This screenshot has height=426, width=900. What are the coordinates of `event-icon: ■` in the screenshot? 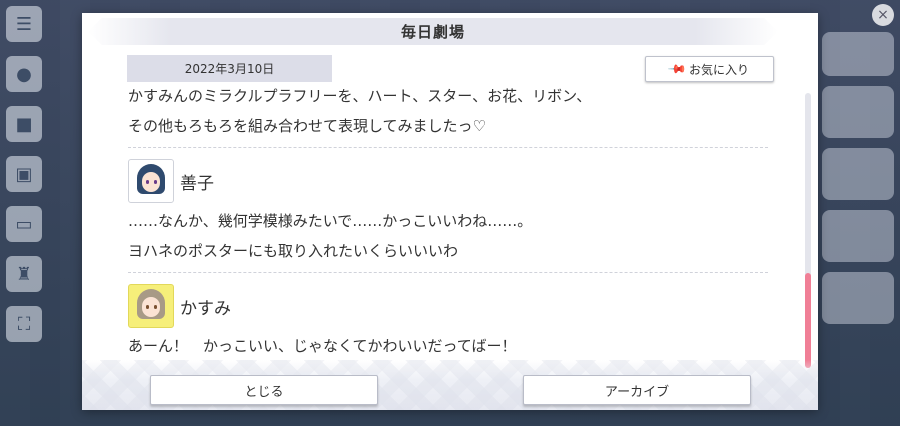 It's located at (24, 124).